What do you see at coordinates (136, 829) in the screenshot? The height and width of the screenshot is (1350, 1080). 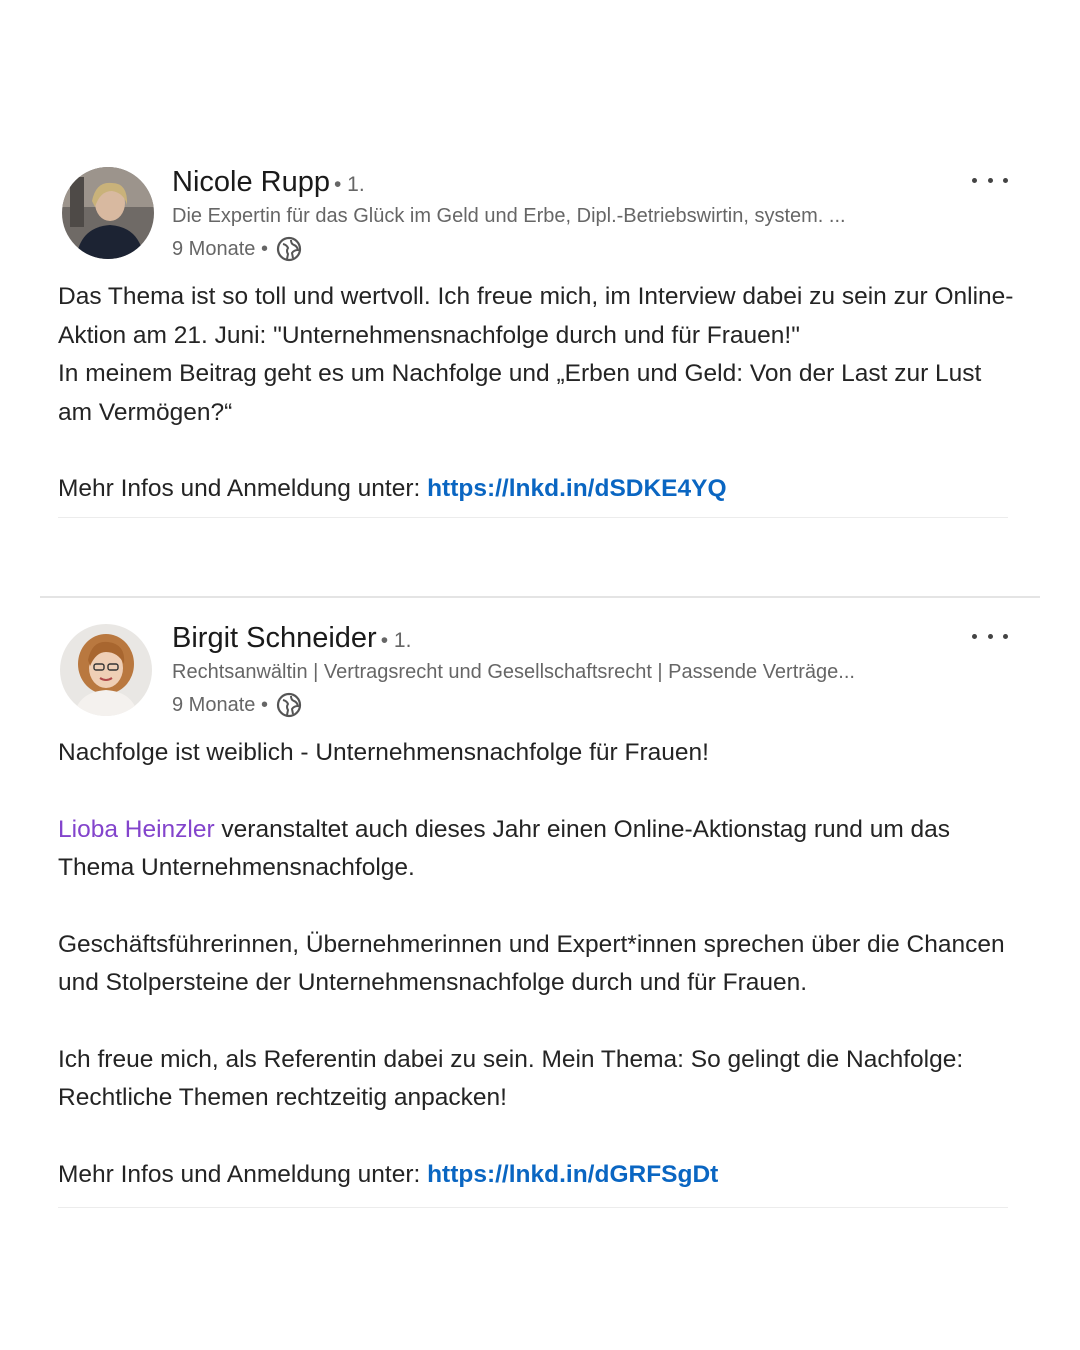 I see `mention-link: Lioba Heinzler` at bounding box center [136, 829].